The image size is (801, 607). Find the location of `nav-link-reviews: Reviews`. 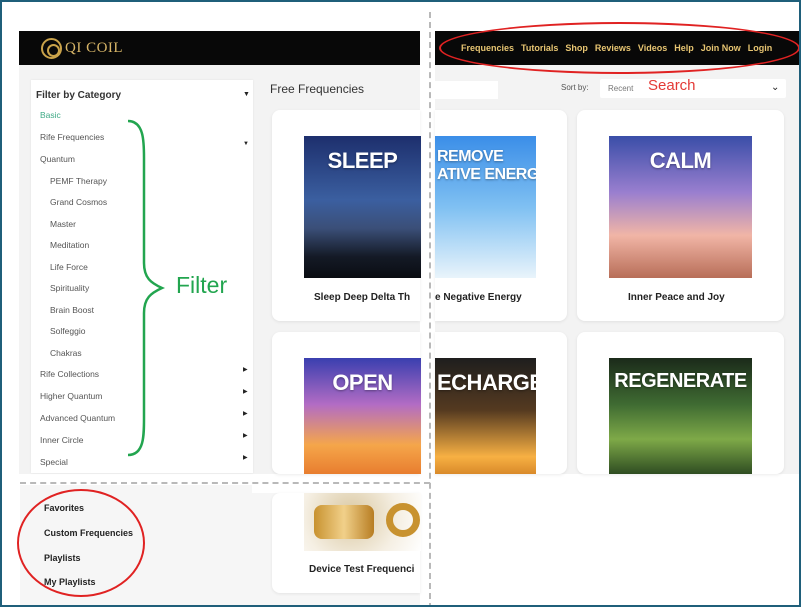

nav-link-reviews: Reviews is located at coordinates (613, 48).